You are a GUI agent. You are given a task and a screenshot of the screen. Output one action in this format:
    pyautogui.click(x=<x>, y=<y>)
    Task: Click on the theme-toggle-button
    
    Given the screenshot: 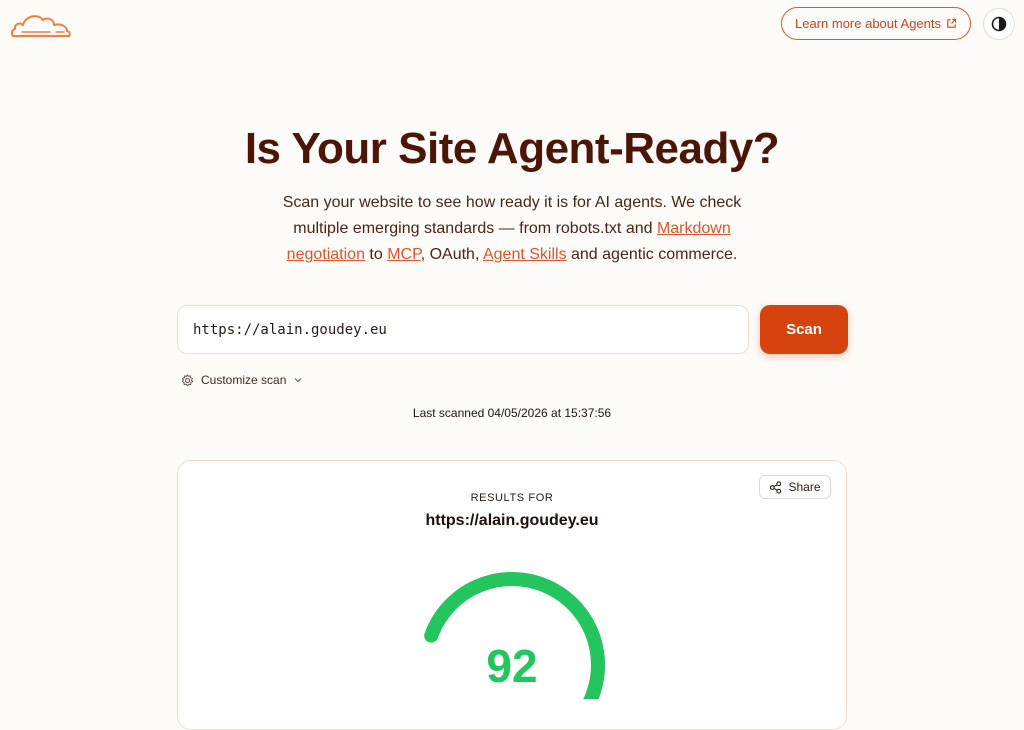 What is the action you would take?
    pyautogui.click(x=999, y=24)
    